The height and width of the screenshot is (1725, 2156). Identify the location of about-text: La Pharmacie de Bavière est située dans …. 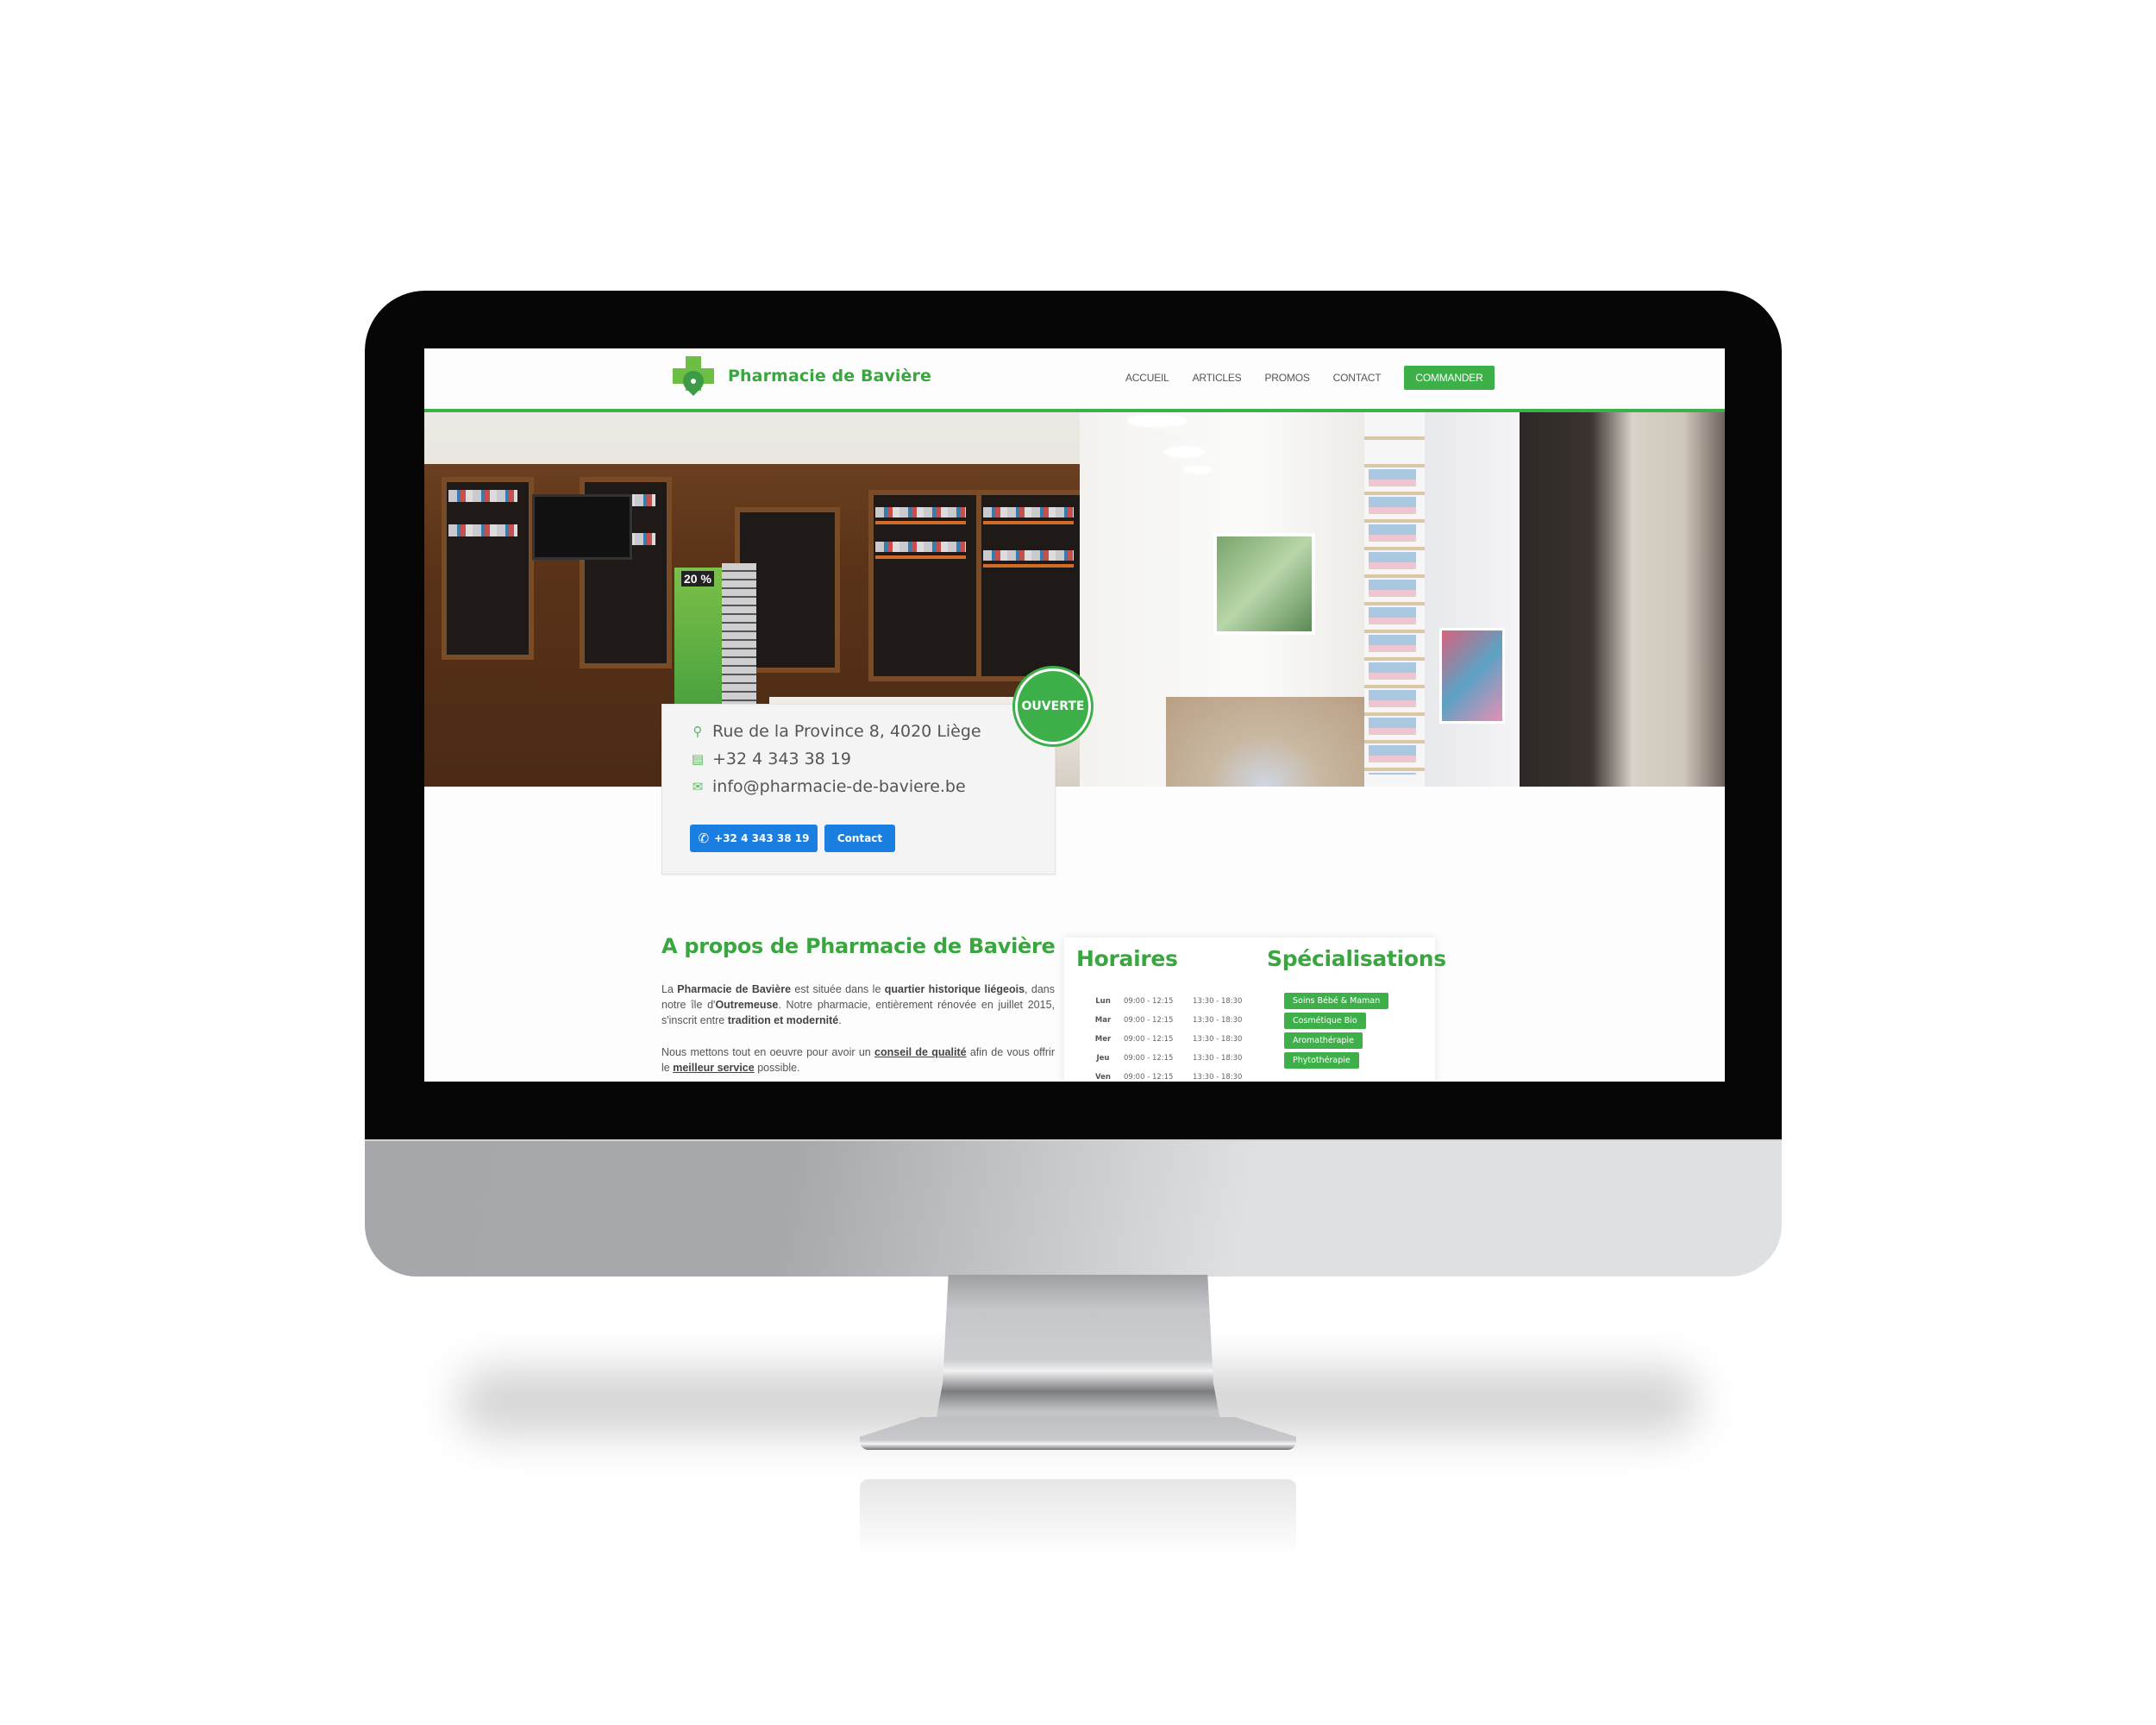
(858, 1032).